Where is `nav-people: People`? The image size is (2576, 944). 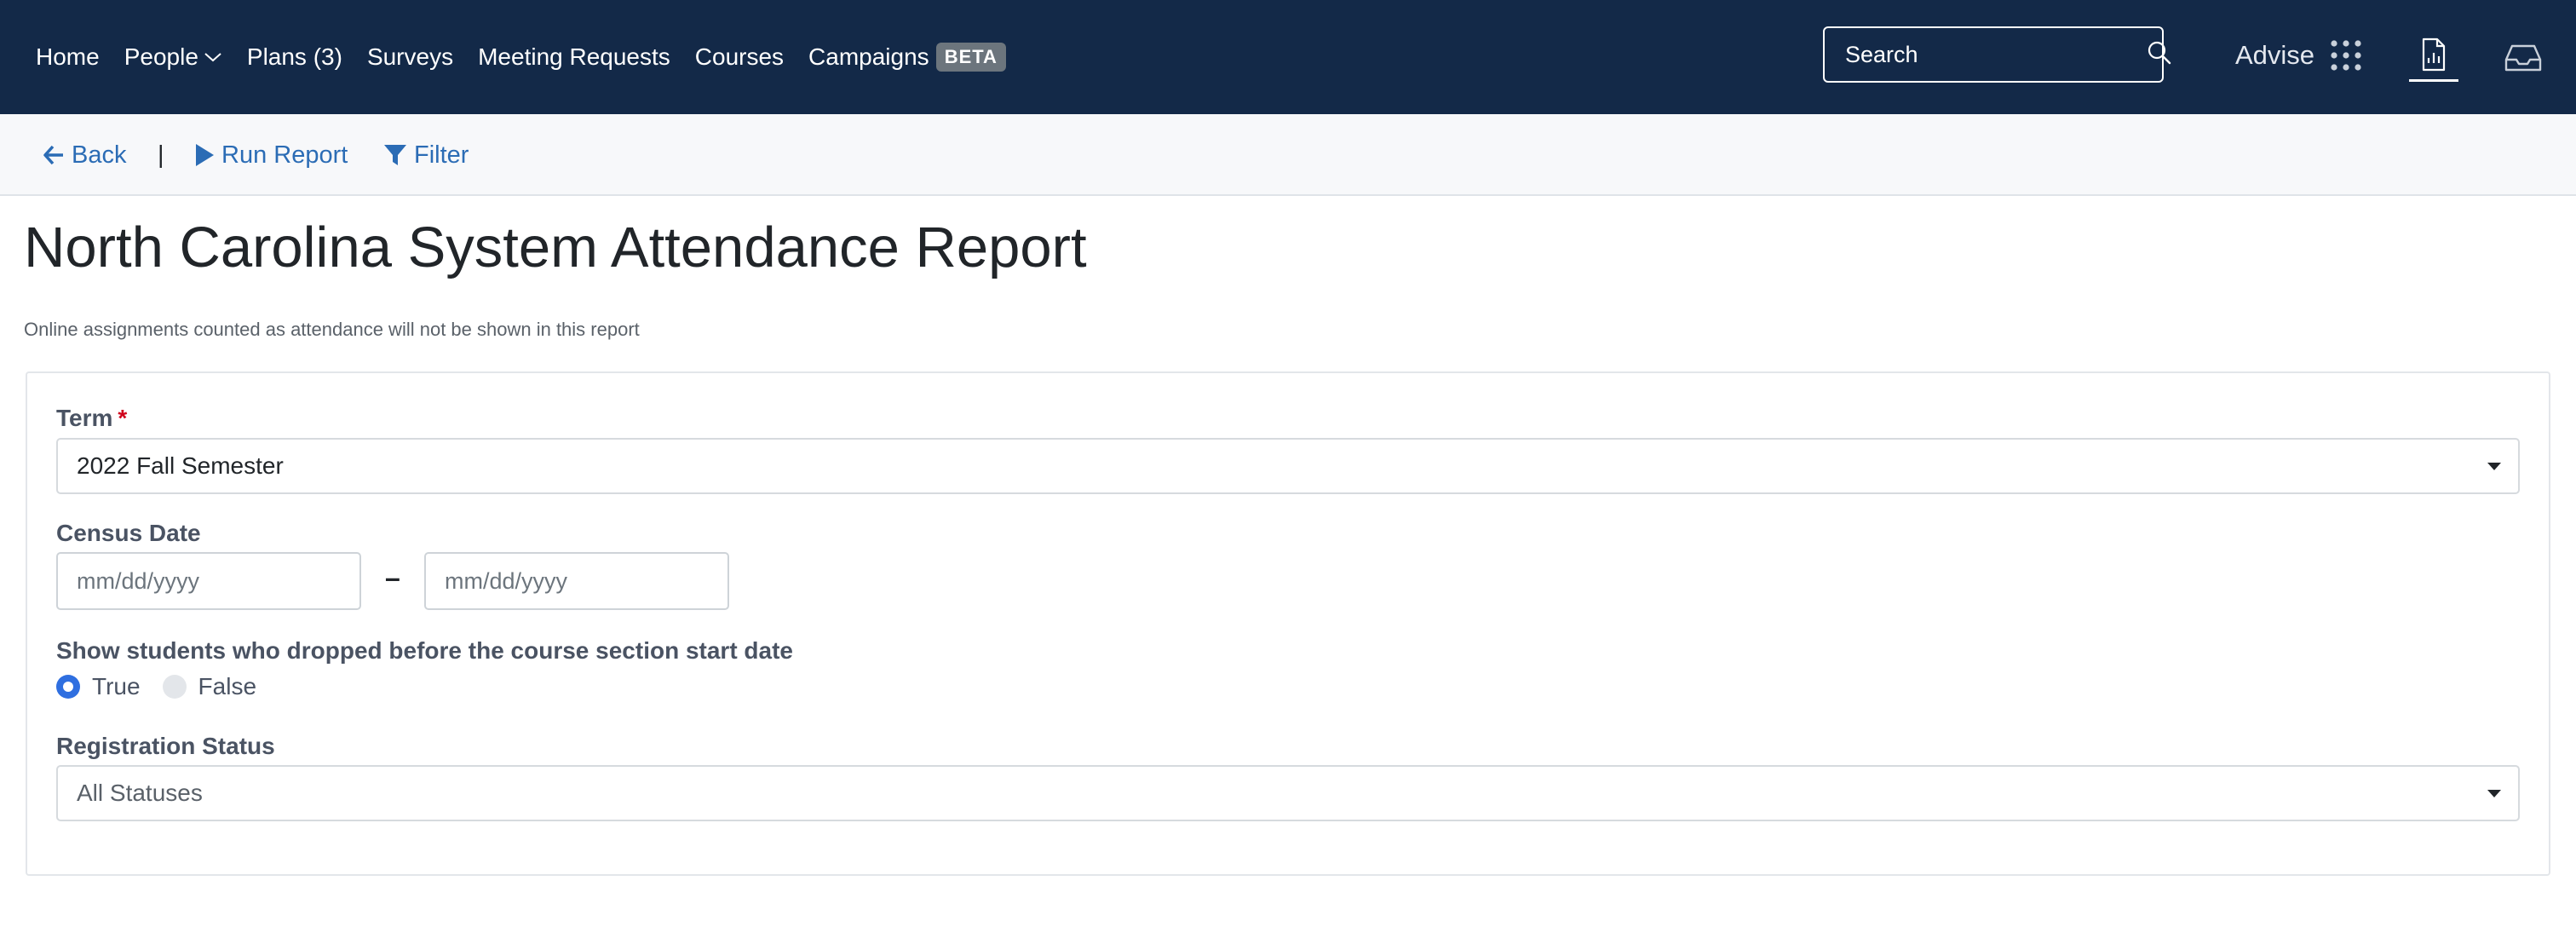 nav-people: People is located at coordinates (173, 57).